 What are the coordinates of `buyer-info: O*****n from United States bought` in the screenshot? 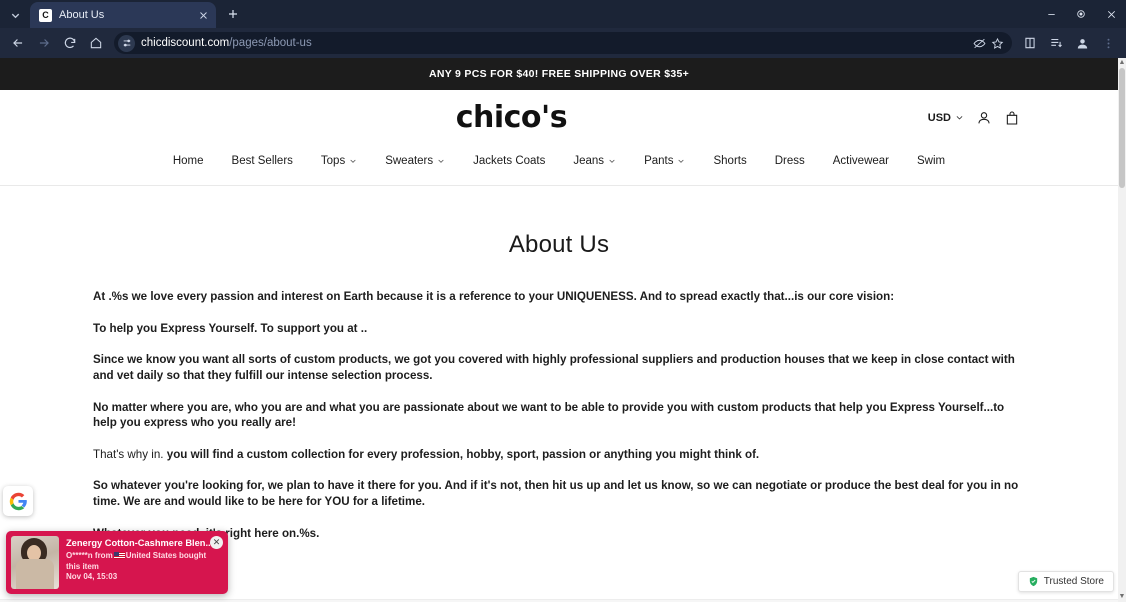 It's located at (144, 556).